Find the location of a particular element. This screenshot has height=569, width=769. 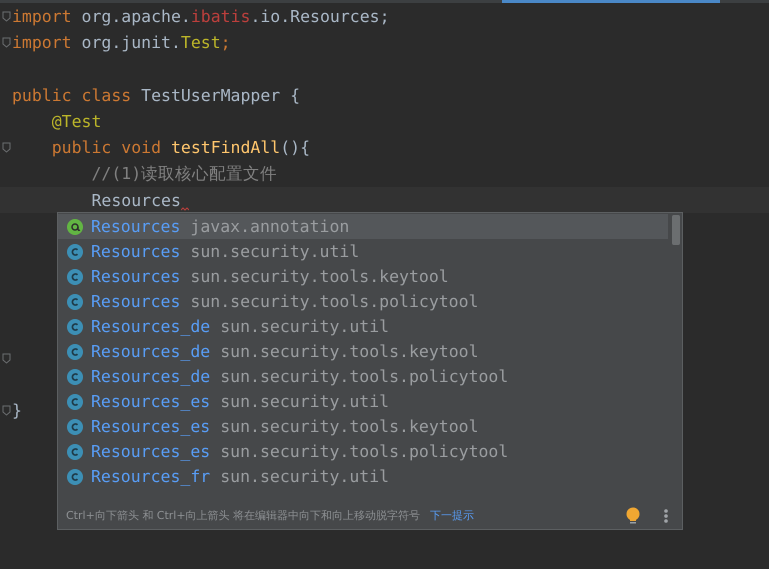

lightbulb-icon is located at coordinates (633, 515).